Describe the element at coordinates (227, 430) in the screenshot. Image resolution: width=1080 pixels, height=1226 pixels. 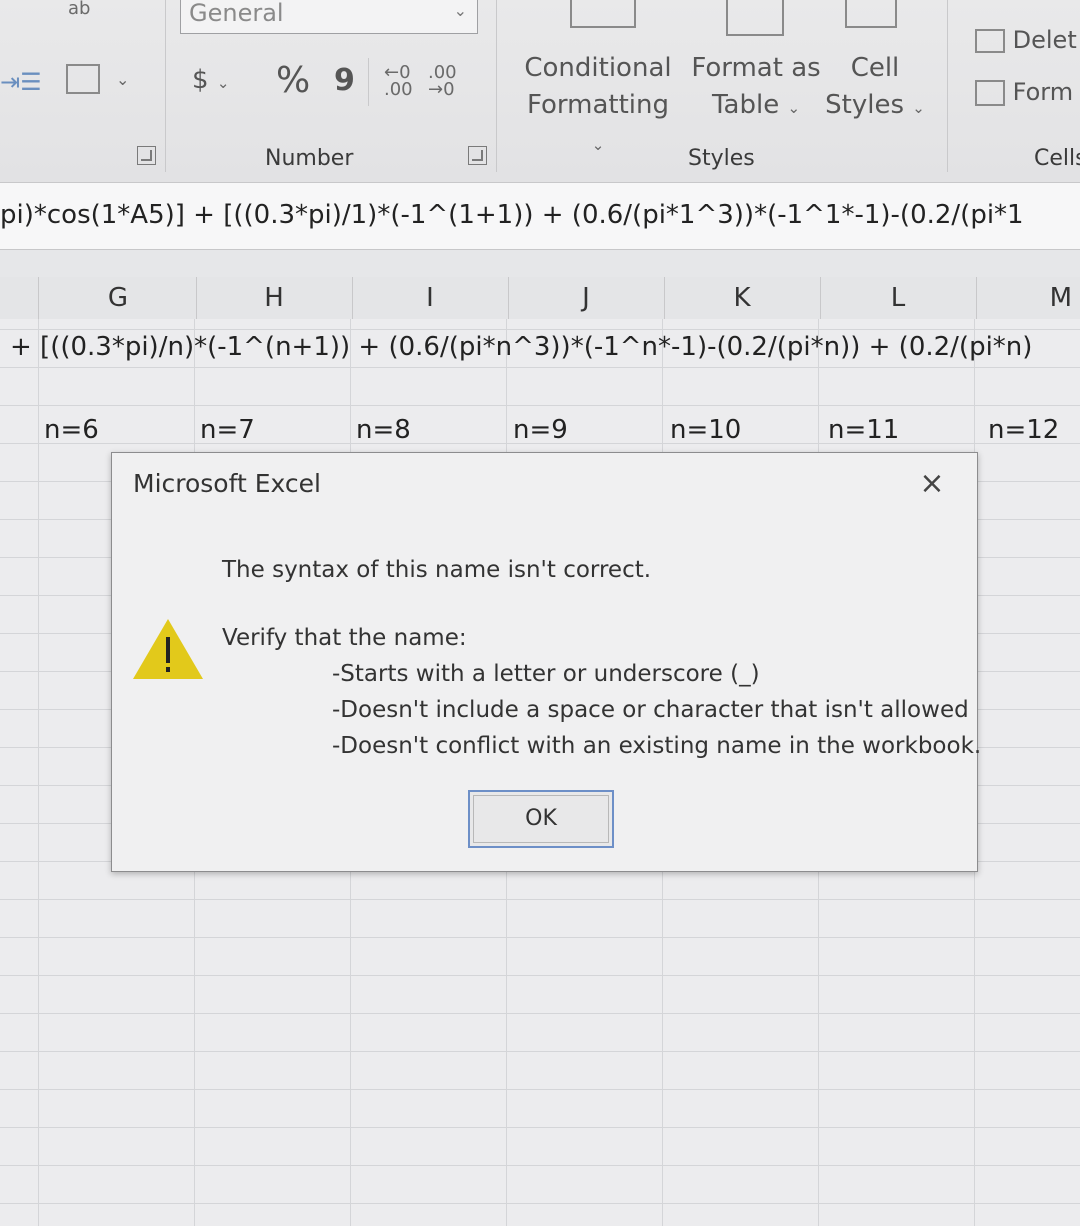
I see `cell-n7: n=7` at that location.